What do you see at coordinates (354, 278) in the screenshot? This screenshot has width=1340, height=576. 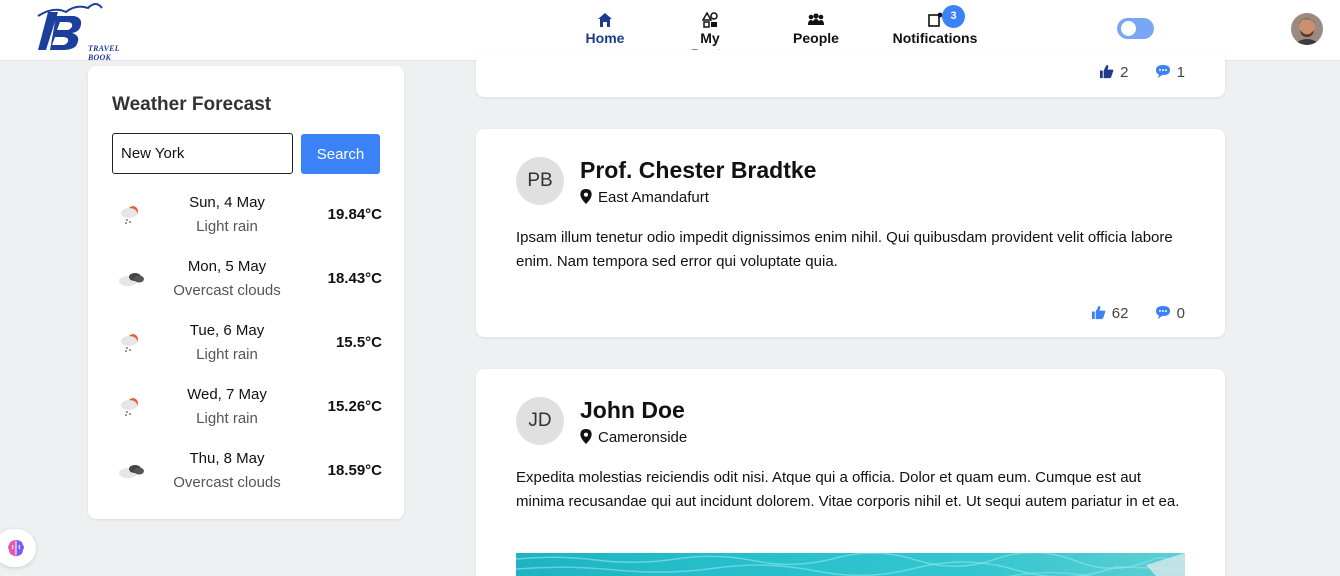 I see `forecast-temp: 18.43°C` at bounding box center [354, 278].